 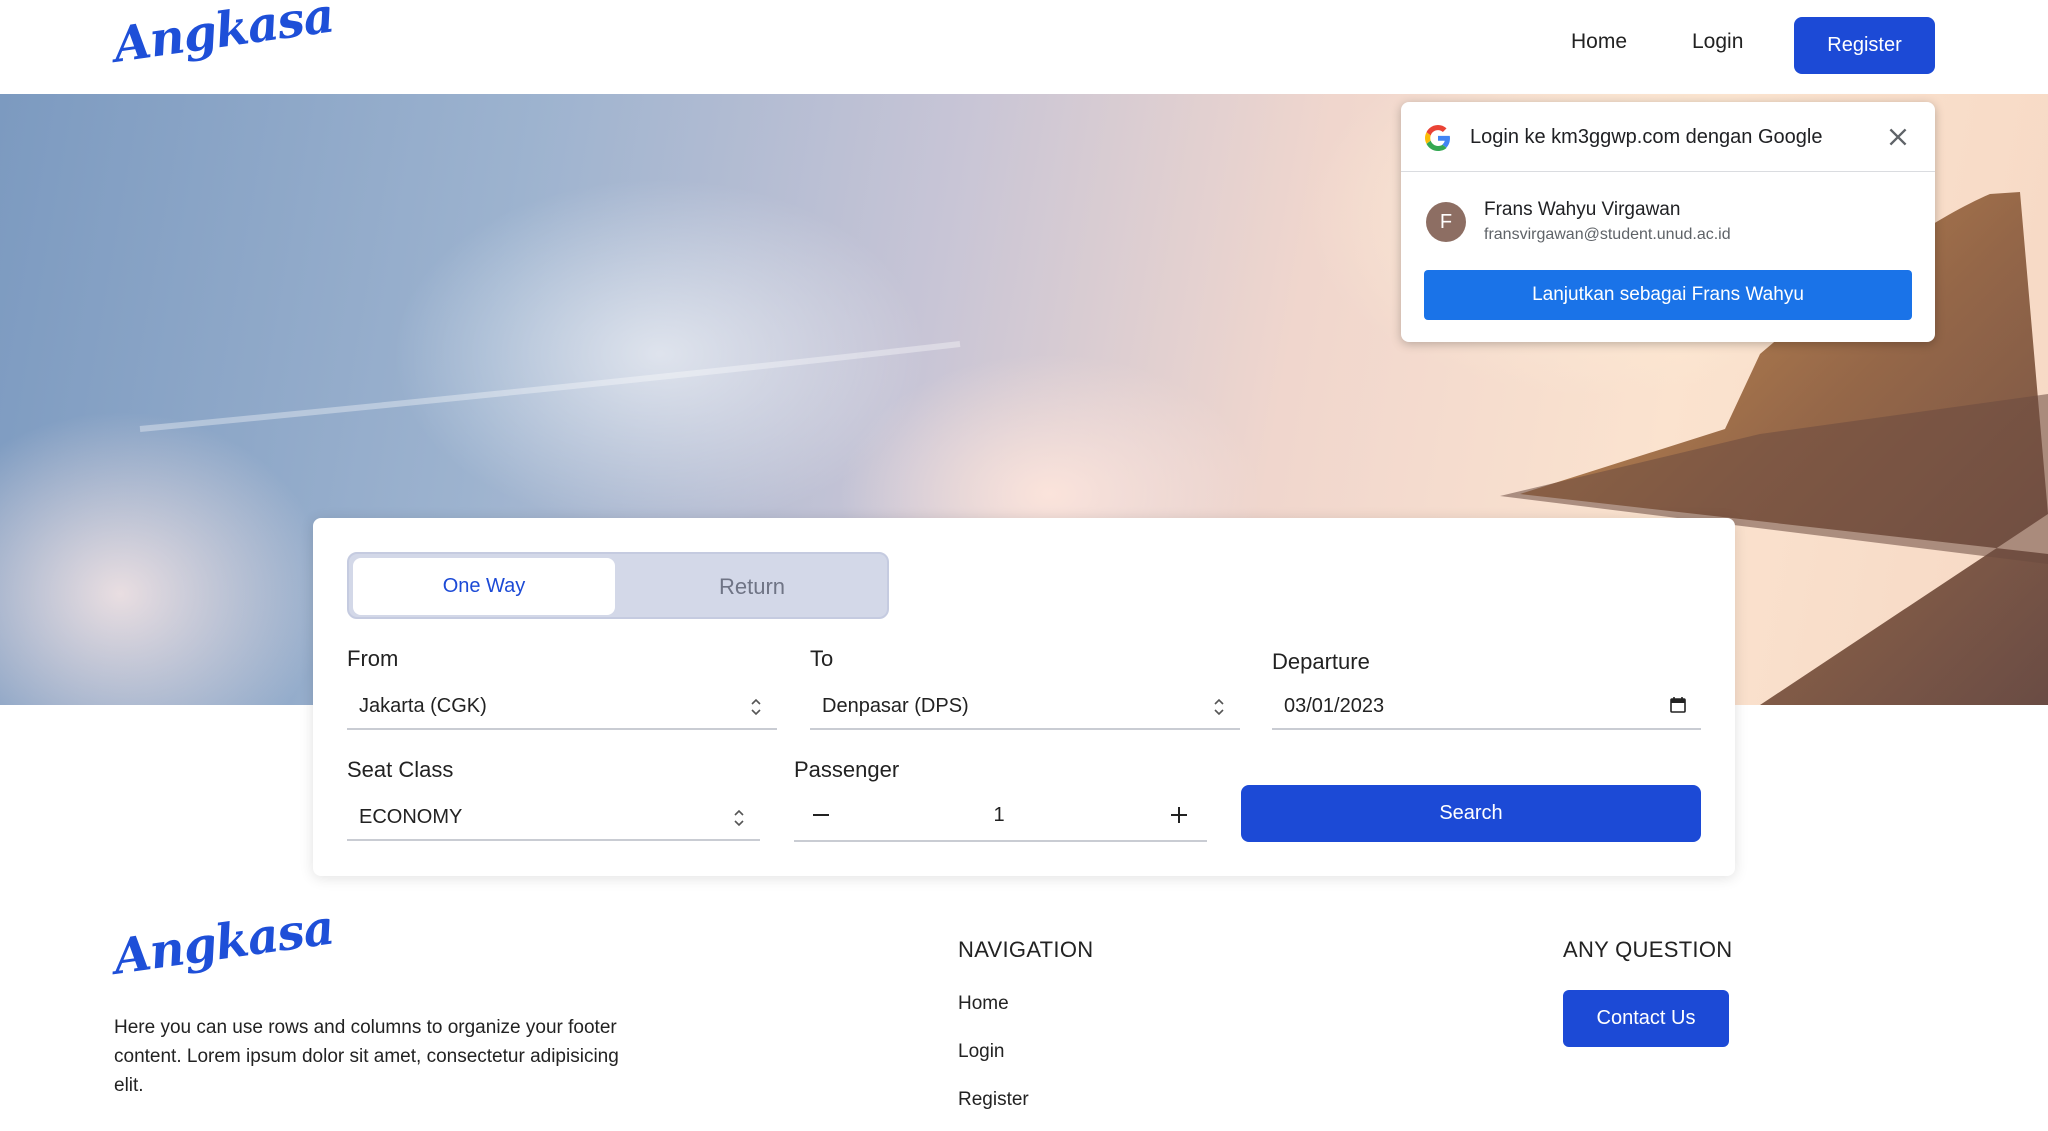 I want to click on footer-question-heading: ANY QUESTION, so click(x=1648, y=949).